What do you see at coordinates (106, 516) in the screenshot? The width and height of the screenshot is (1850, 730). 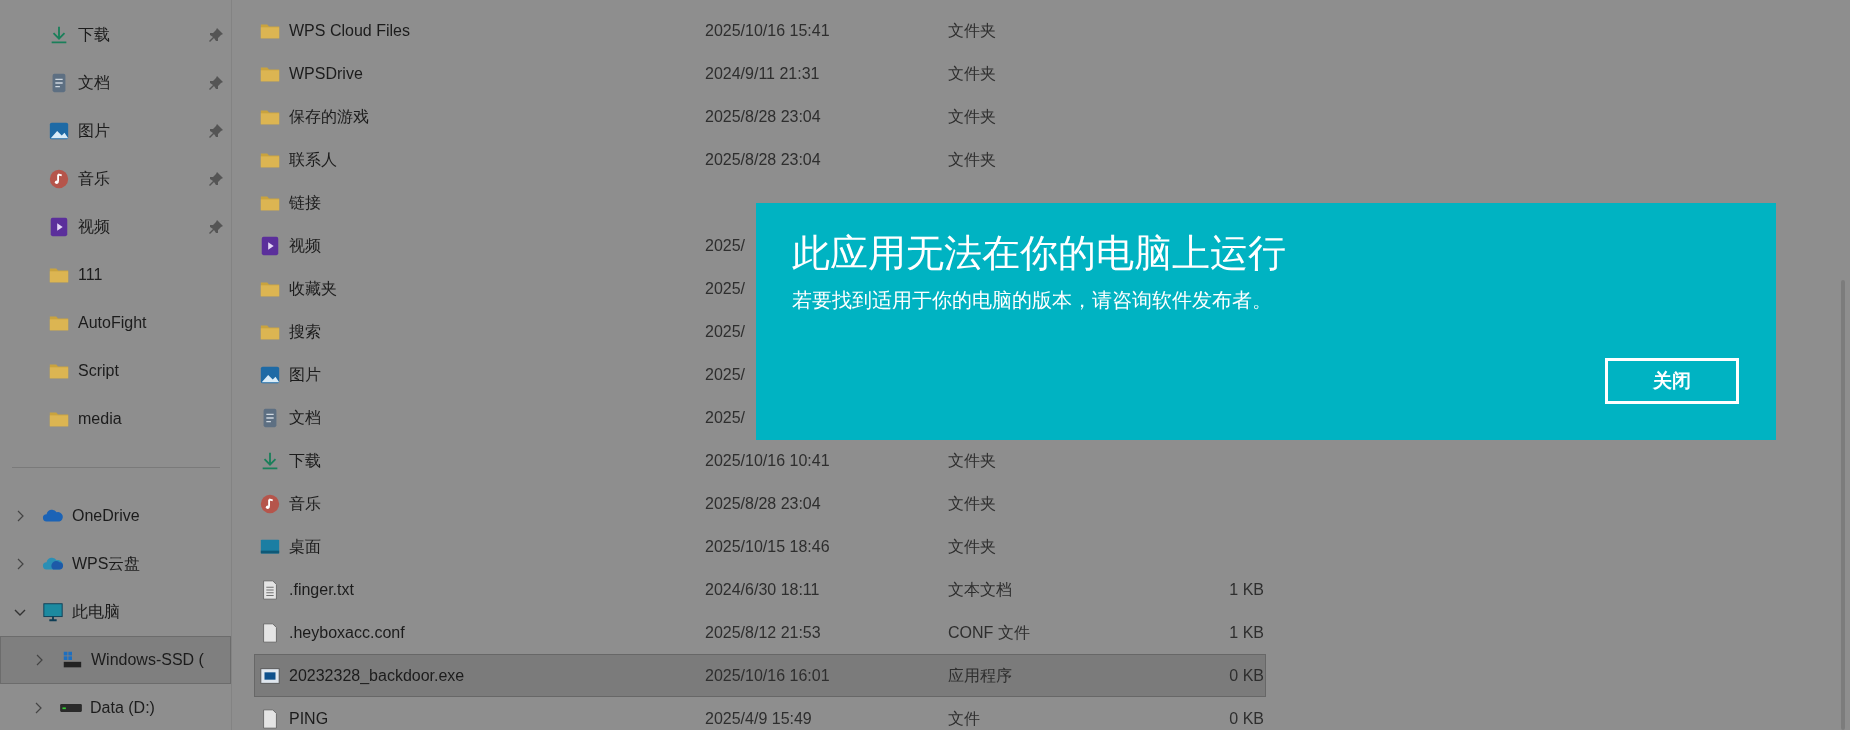 I see `tree-label: OneDrive` at bounding box center [106, 516].